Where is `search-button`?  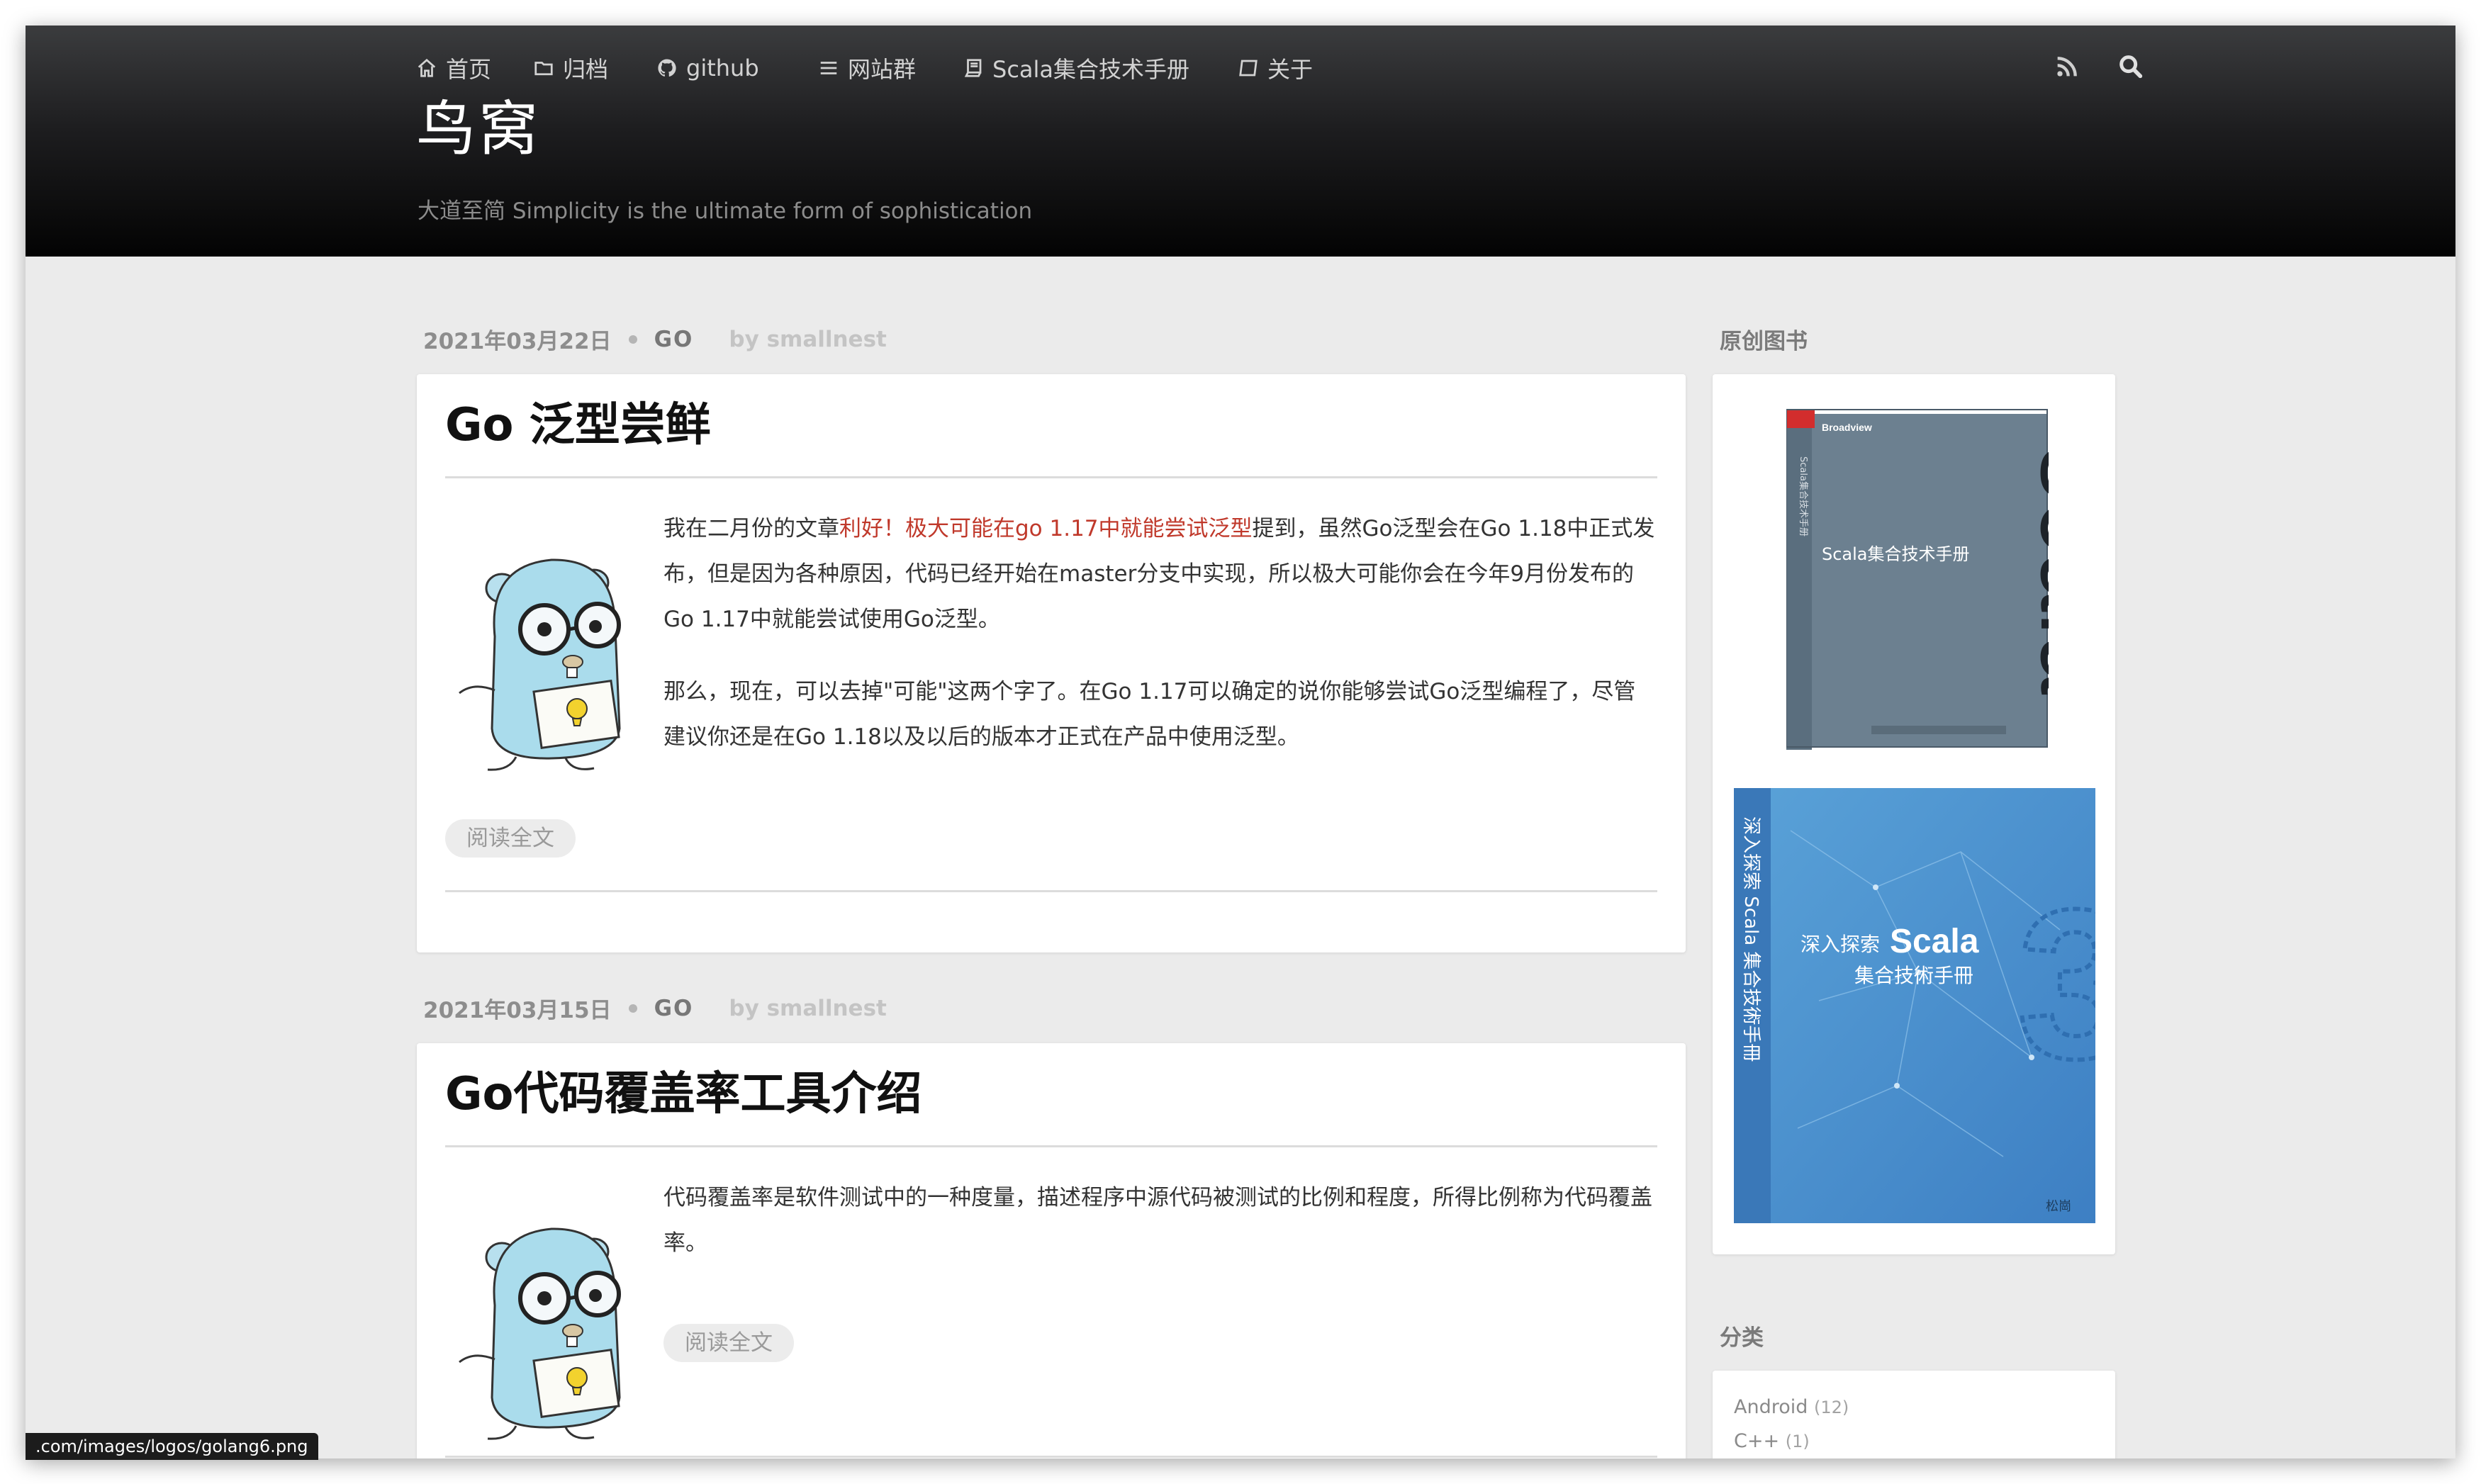
search-button is located at coordinates (2131, 66).